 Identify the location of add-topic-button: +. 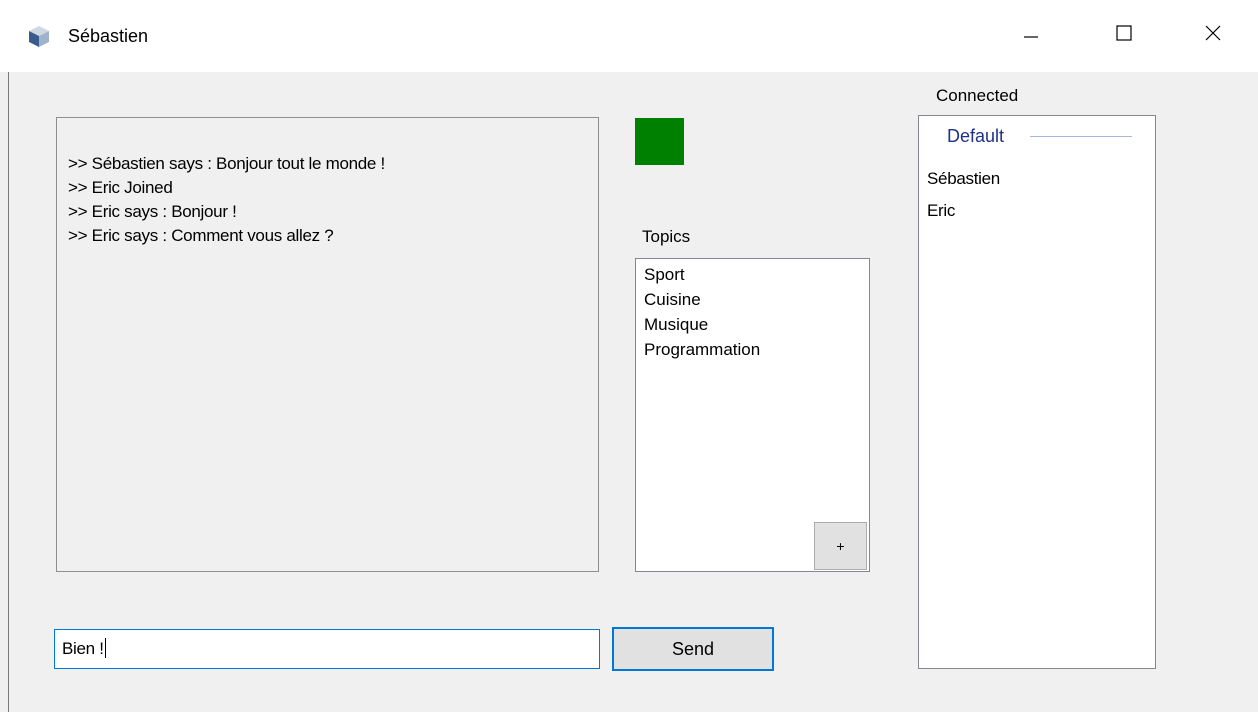
(840, 546).